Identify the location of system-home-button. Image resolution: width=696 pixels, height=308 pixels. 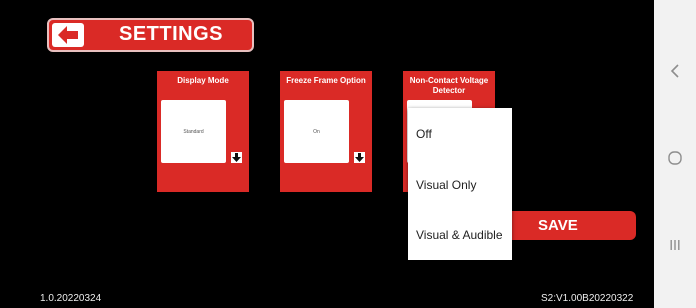
(675, 159).